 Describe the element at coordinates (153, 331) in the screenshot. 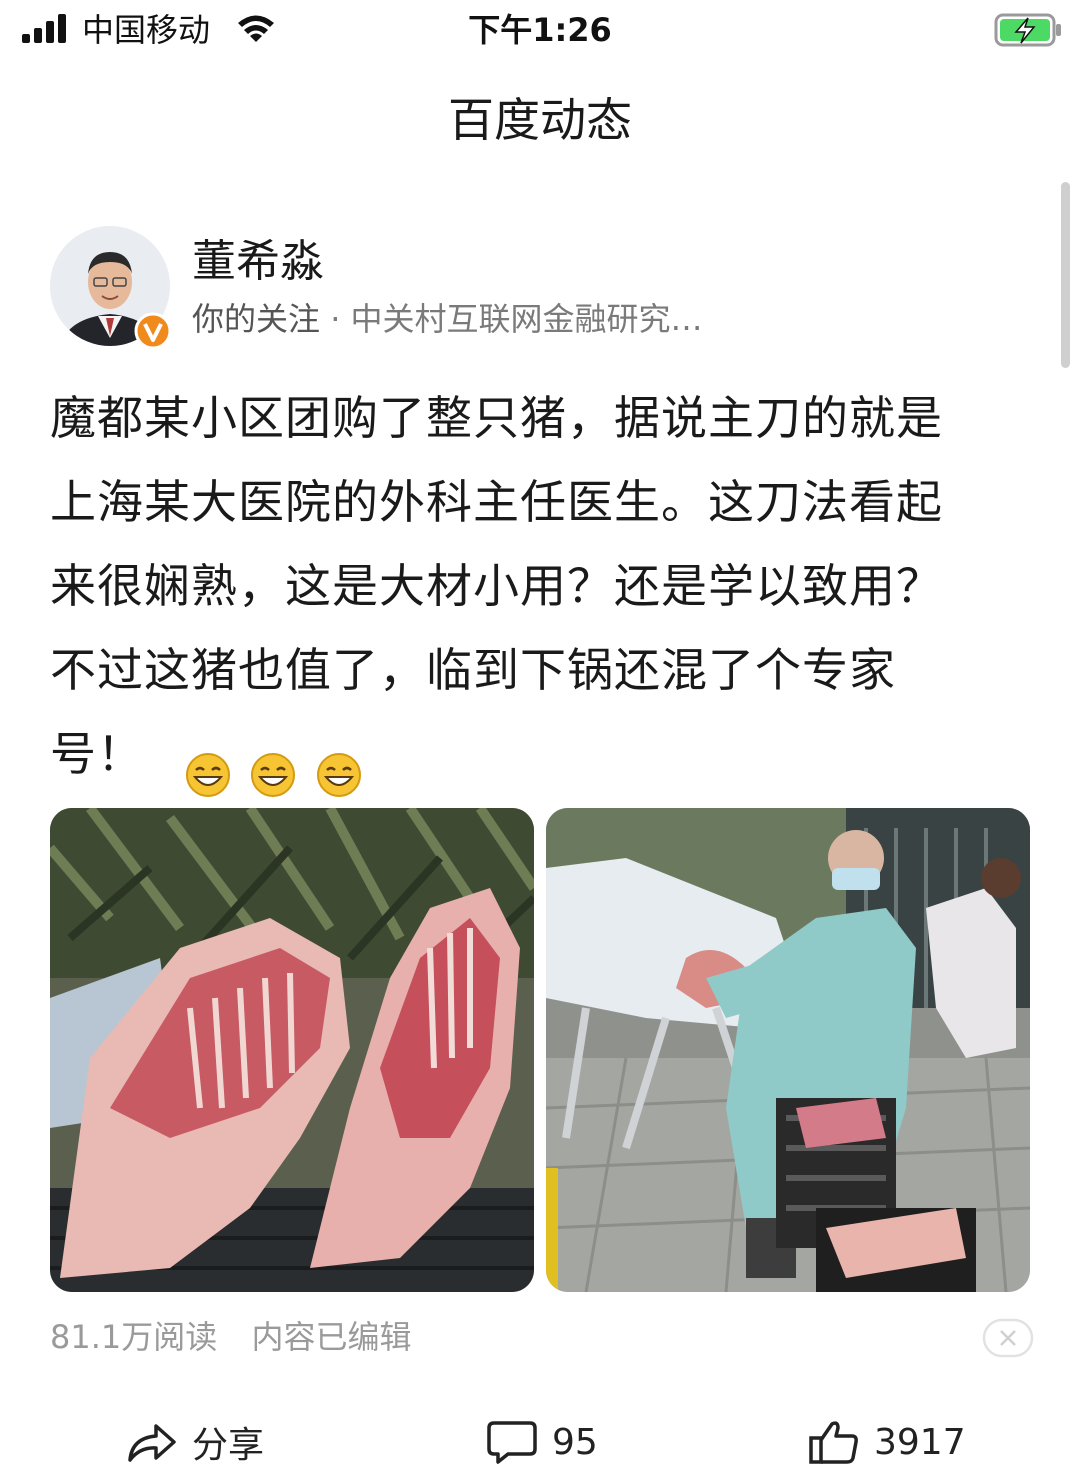

I see `verified-badge-icon` at that location.